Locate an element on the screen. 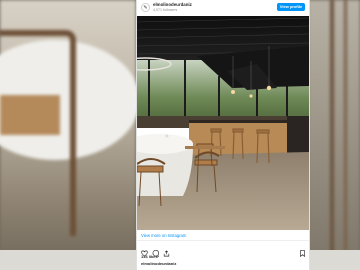 This screenshot has width=360, height=270. view-profile-button: View profile is located at coordinates (291, 7).